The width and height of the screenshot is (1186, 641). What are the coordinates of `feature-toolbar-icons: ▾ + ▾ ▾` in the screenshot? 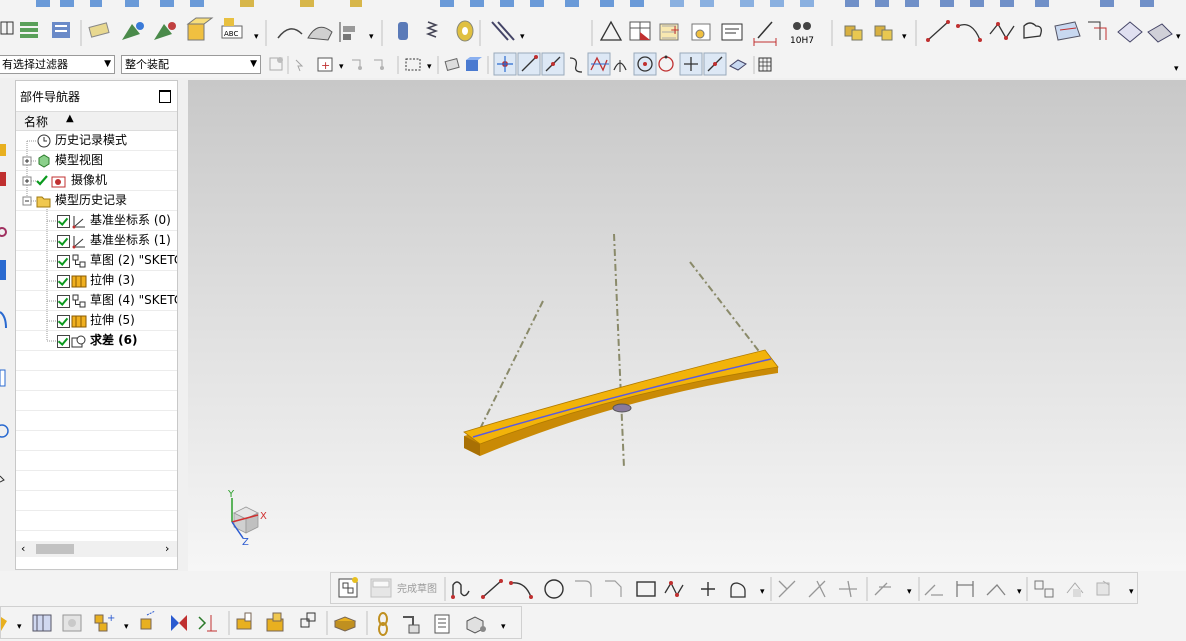 It's located at (262, 623).